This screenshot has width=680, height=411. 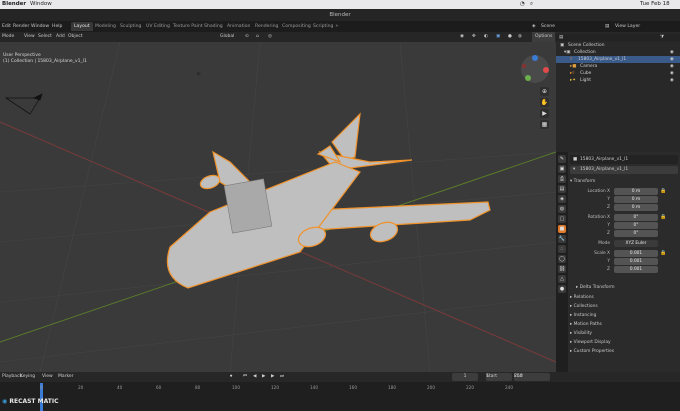 I want to click on view-menu: View, so click(x=29, y=37).